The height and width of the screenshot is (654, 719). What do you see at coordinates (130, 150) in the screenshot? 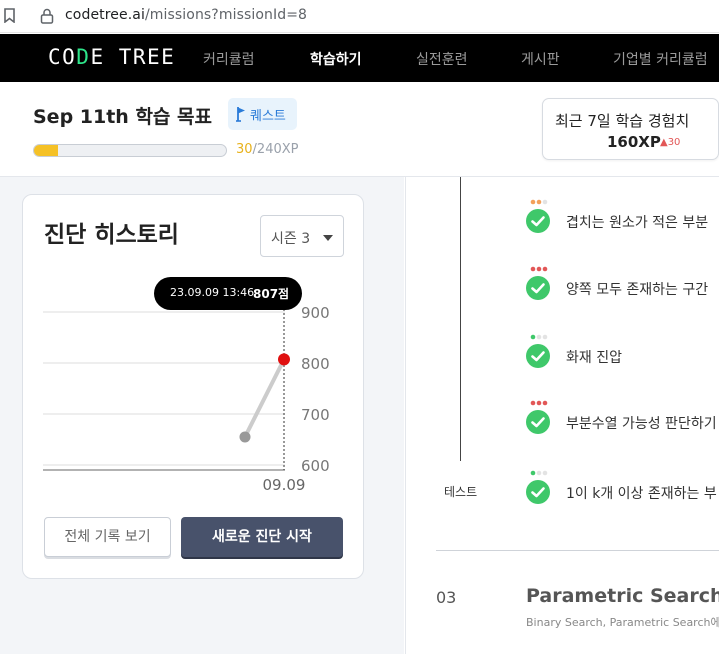
I see `goal-progress-bar` at bounding box center [130, 150].